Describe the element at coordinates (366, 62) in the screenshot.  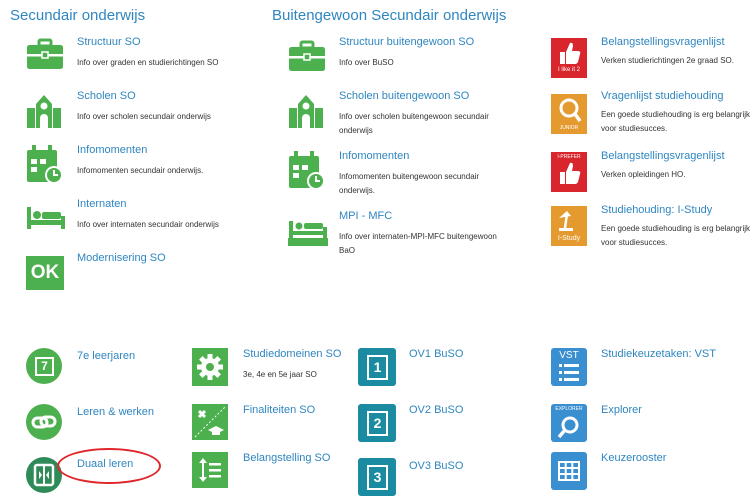
I see `tile-description: Info over BuSO` at that location.